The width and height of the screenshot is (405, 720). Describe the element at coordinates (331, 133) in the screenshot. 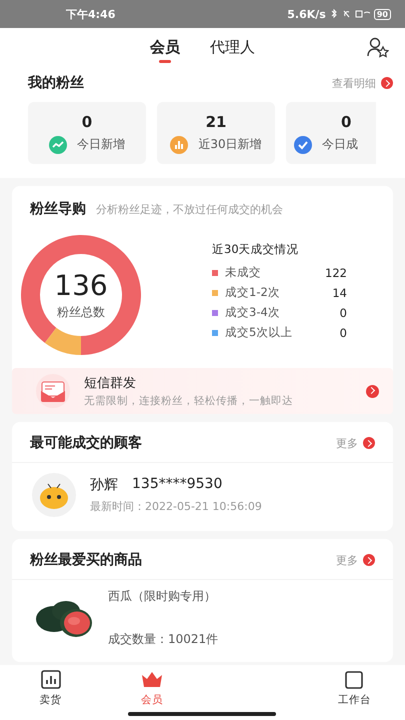

I see `stat-card: 0 今日成` at that location.